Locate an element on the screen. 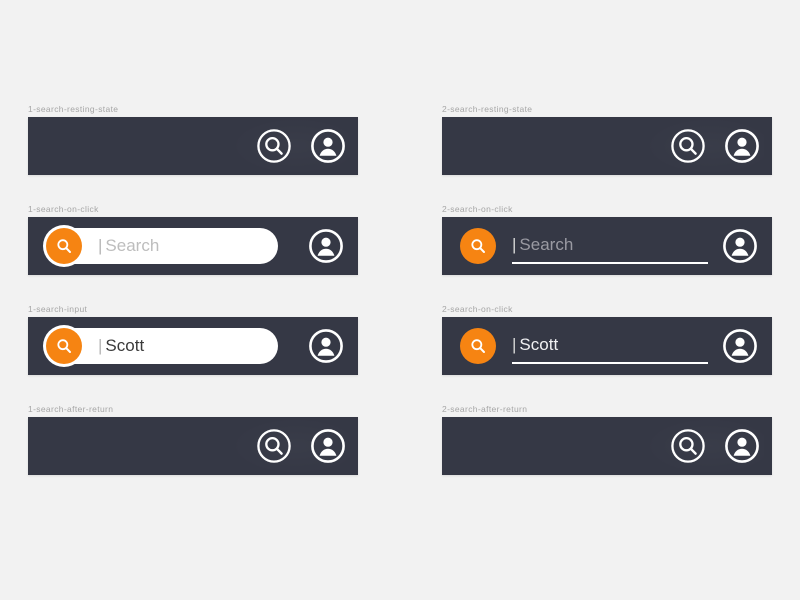  panel-2-search-on-click-input: 2-search-on-click | Scott is located at coordinates (607, 339).